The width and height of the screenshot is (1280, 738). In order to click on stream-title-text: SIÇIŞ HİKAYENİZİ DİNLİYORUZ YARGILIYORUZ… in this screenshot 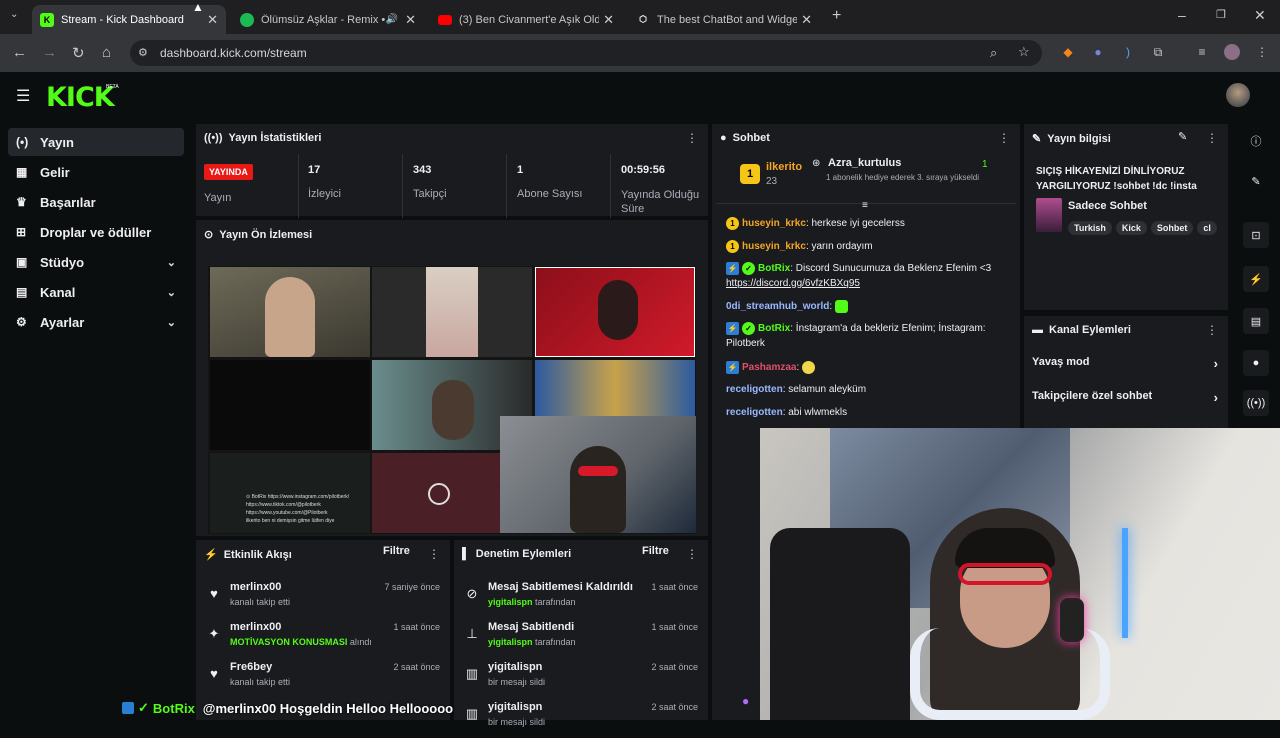, I will do `click(1116, 179)`.